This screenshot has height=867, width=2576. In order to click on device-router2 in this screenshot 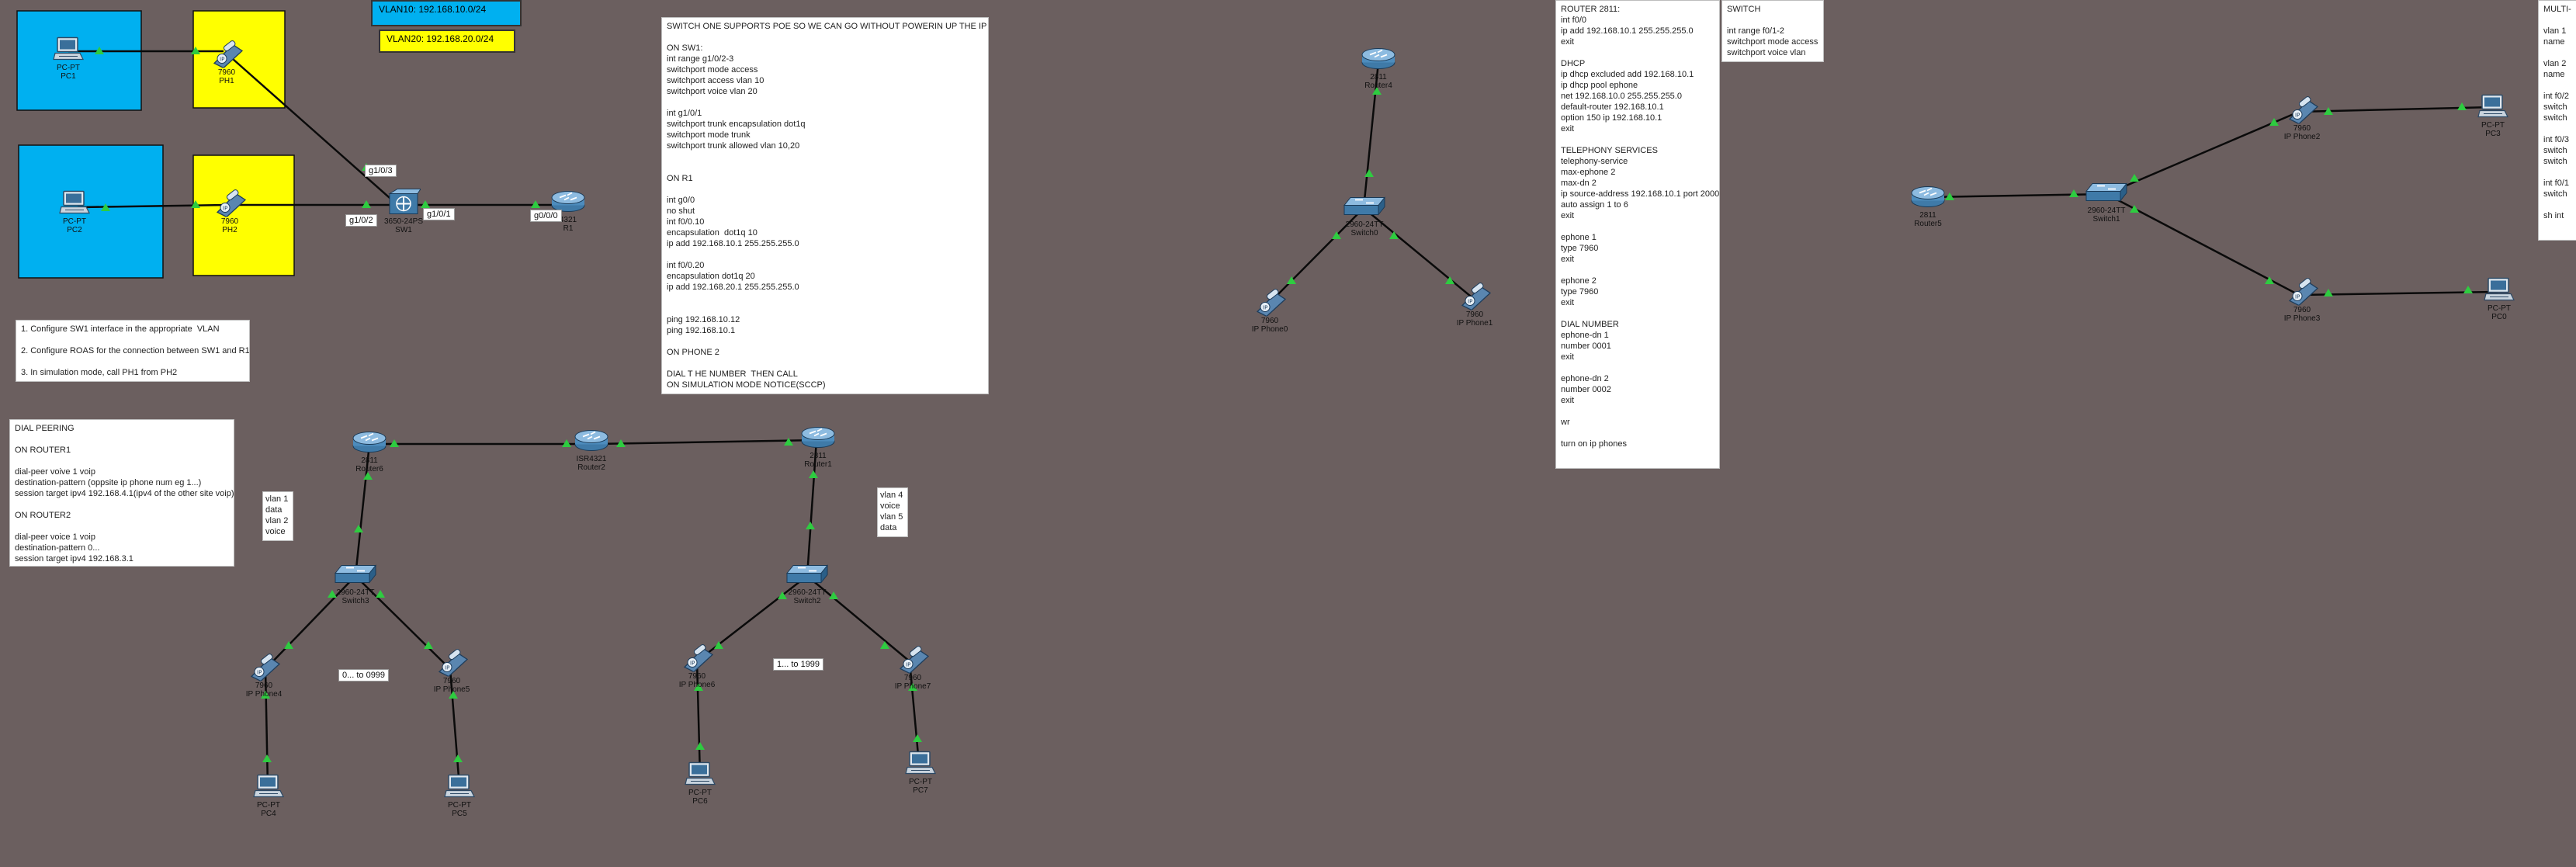, I will do `click(591, 442)`.